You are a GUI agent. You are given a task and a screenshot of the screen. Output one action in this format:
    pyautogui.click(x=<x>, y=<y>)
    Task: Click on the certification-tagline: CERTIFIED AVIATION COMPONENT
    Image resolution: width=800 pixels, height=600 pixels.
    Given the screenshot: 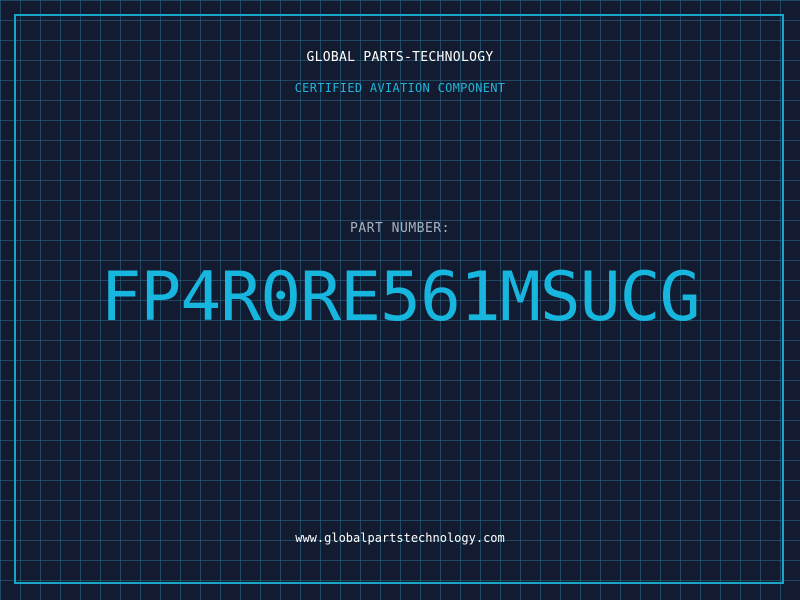 What is the action you would take?
    pyautogui.click(x=400, y=88)
    